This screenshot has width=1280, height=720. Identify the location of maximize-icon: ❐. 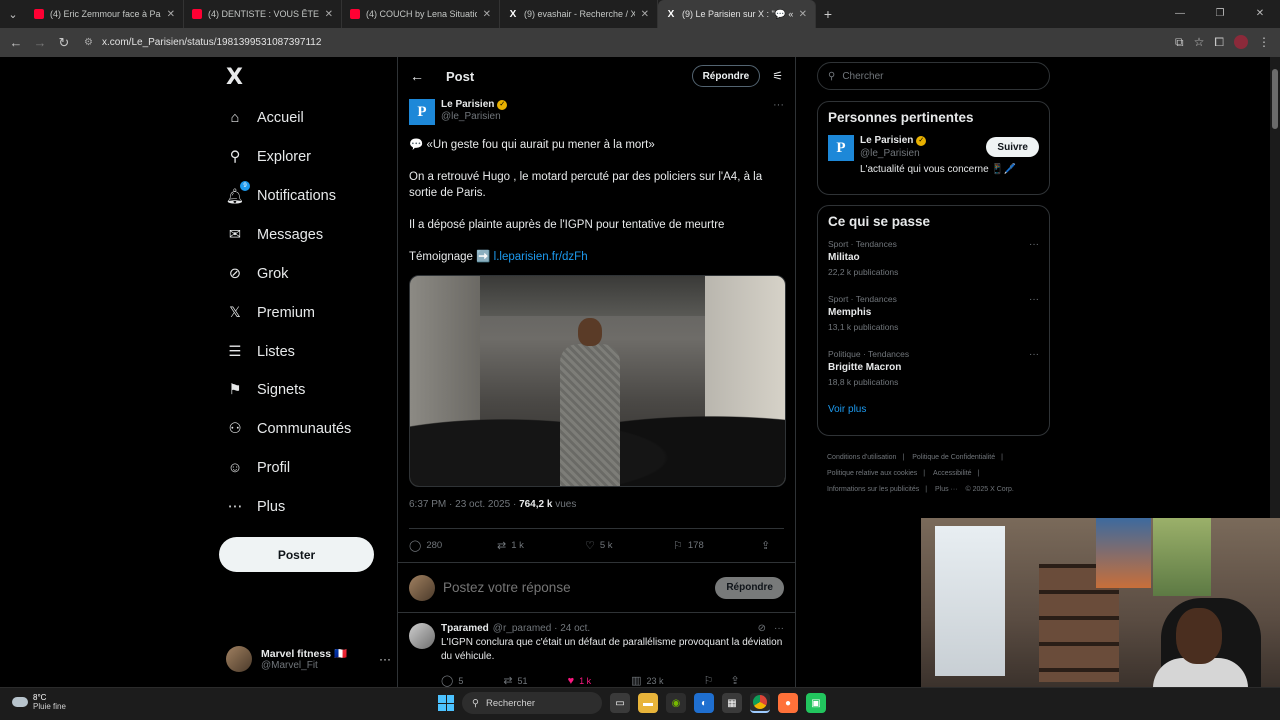
(1220, 14).